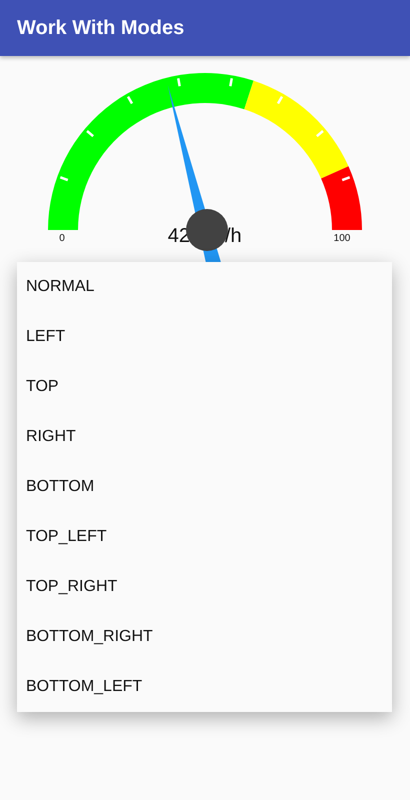 Image resolution: width=410 pixels, height=800 pixels. Describe the element at coordinates (204, 387) in the screenshot. I see `menu-item: TOP` at that location.